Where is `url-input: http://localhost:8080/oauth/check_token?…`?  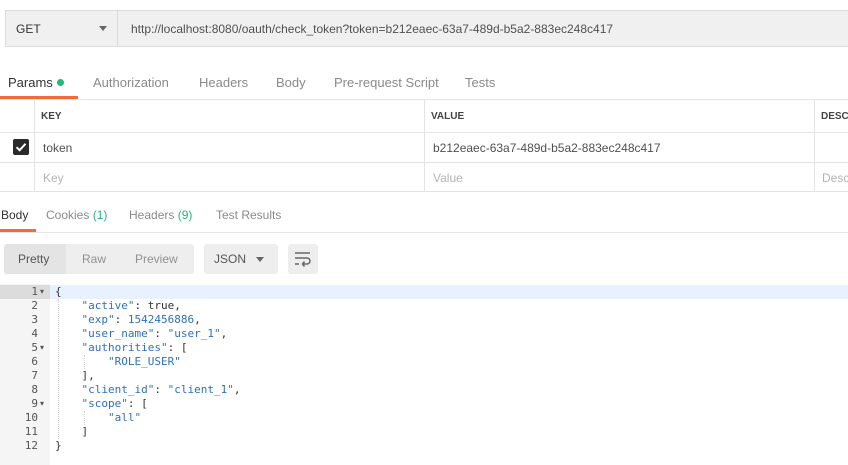 url-input: http://localhost:8080/oauth/check_token?… is located at coordinates (482, 28).